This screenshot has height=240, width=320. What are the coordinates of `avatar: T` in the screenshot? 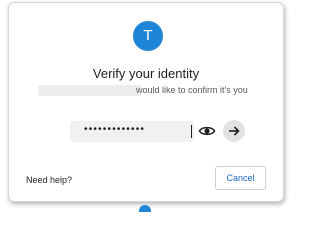 It's located at (148, 36).